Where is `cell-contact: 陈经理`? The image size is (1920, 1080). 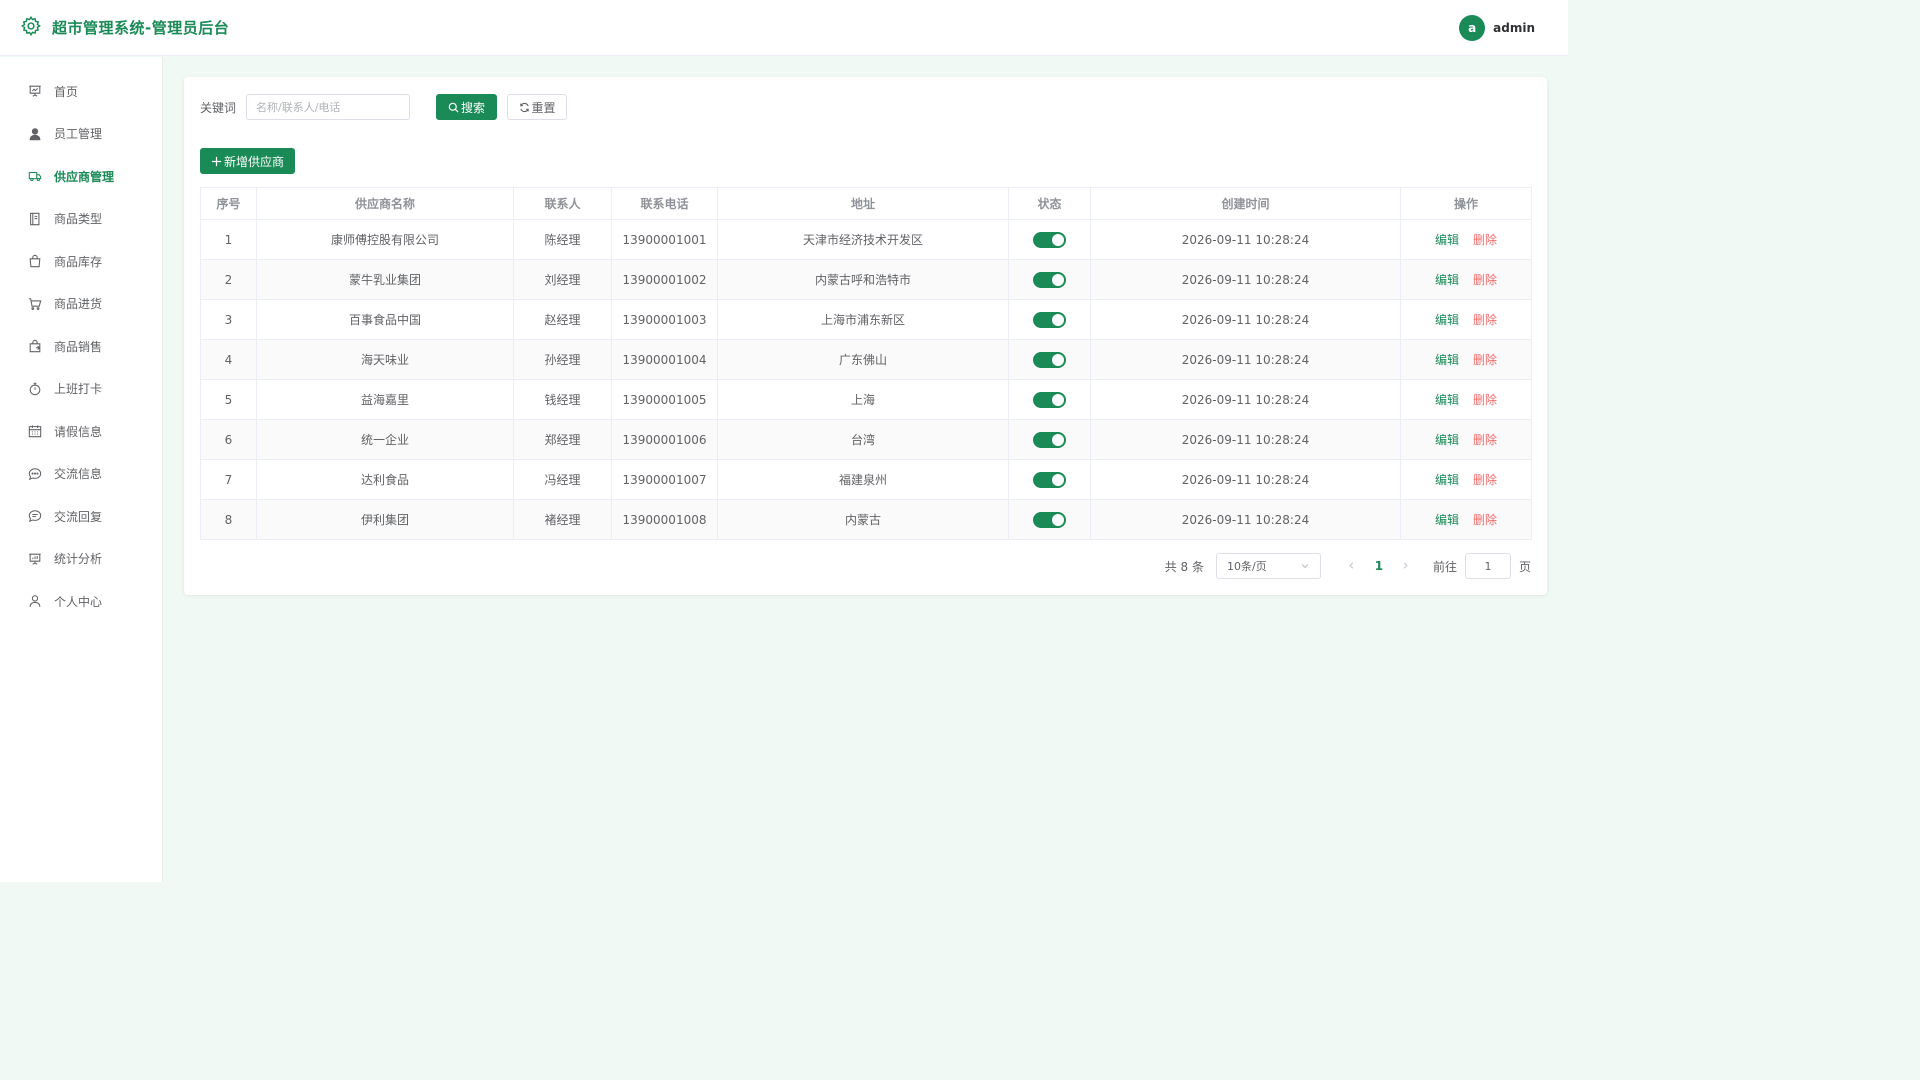
cell-contact: 陈经理 is located at coordinates (562, 239).